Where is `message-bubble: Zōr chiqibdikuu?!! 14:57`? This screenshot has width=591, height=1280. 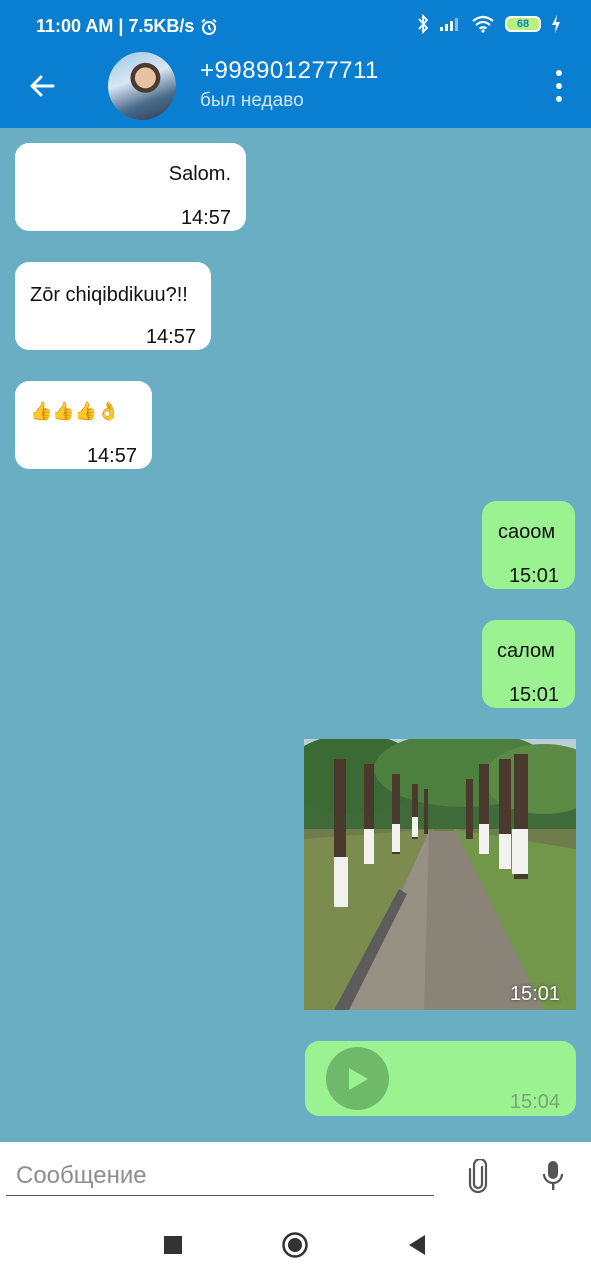
message-bubble: Zōr chiqibdikuu?!! 14:57 is located at coordinates (113, 306).